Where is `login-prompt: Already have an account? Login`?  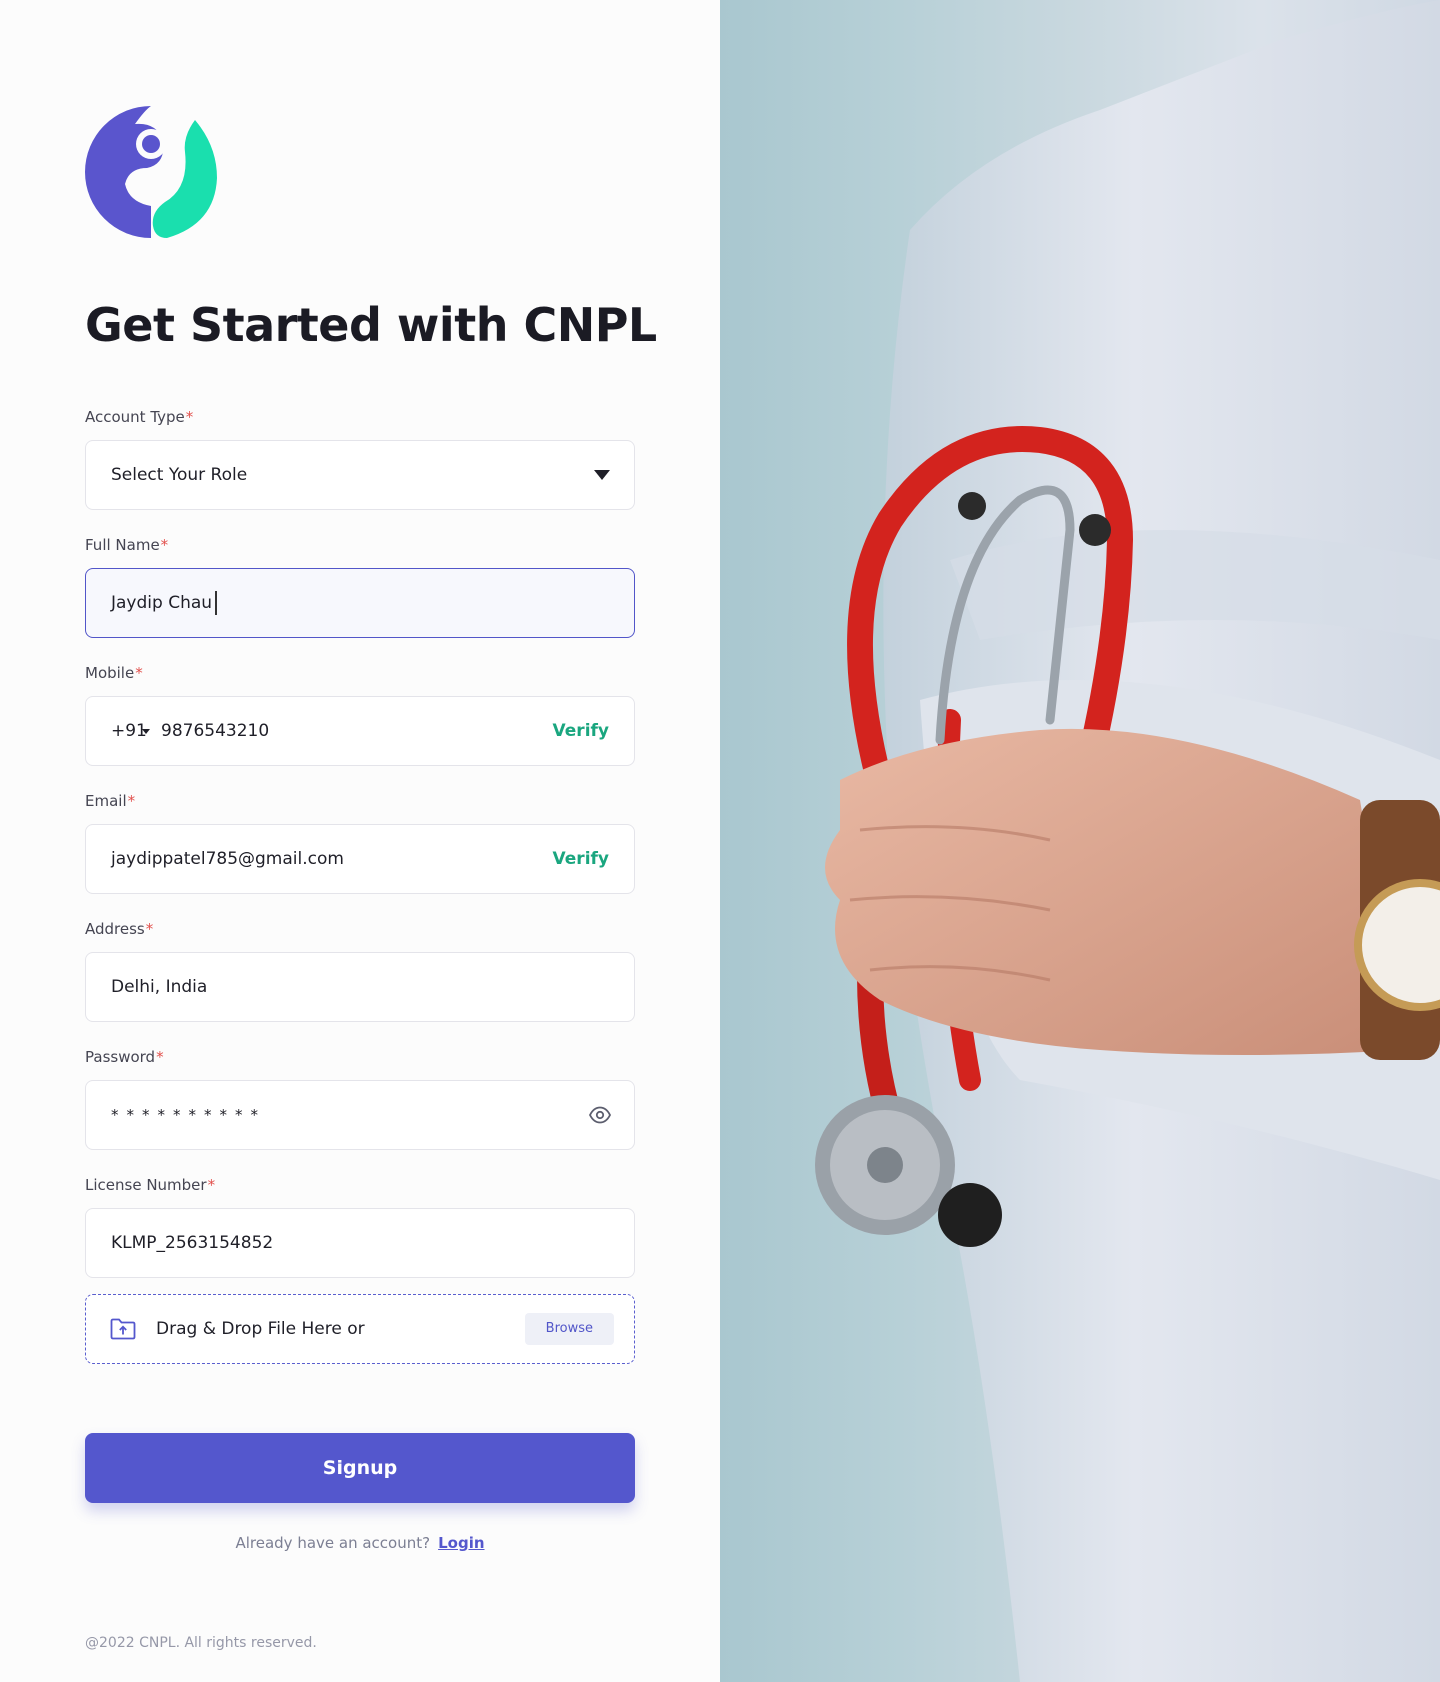 login-prompt: Already have an account? Login is located at coordinates (360, 1543).